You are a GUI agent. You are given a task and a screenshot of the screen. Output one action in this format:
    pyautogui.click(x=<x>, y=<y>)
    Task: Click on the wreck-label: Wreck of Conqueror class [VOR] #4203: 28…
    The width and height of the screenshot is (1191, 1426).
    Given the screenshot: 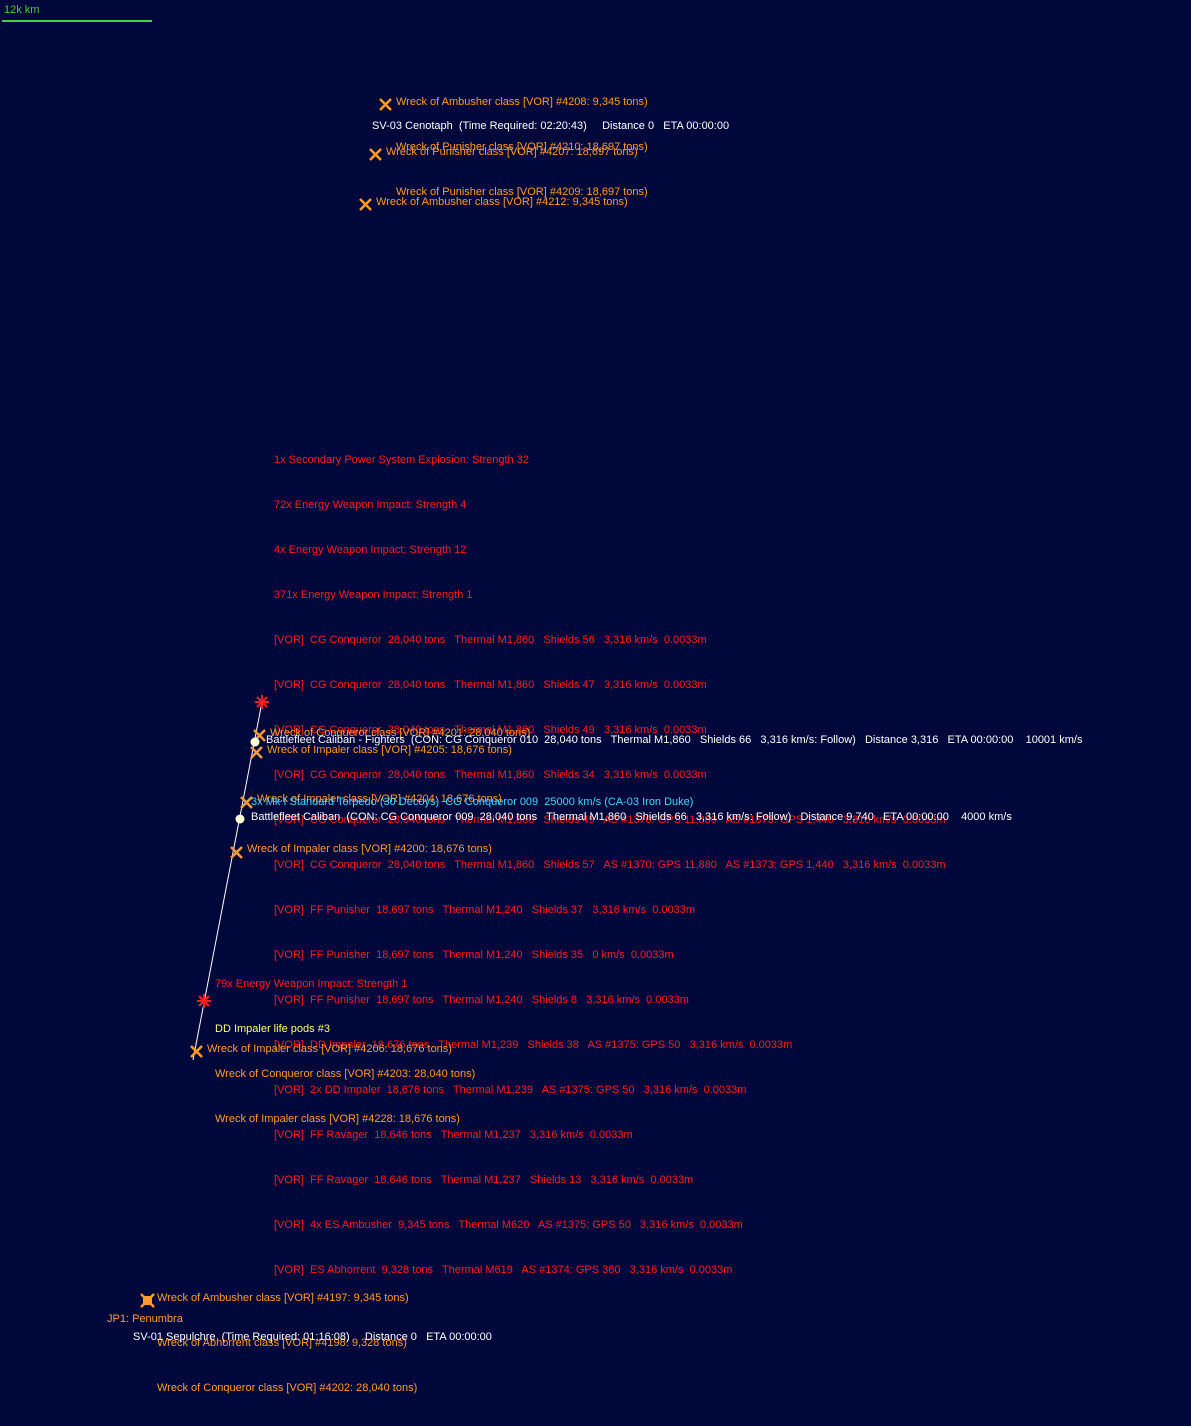 What is the action you would take?
    pyautogui.click(x=345, y=1074)
    